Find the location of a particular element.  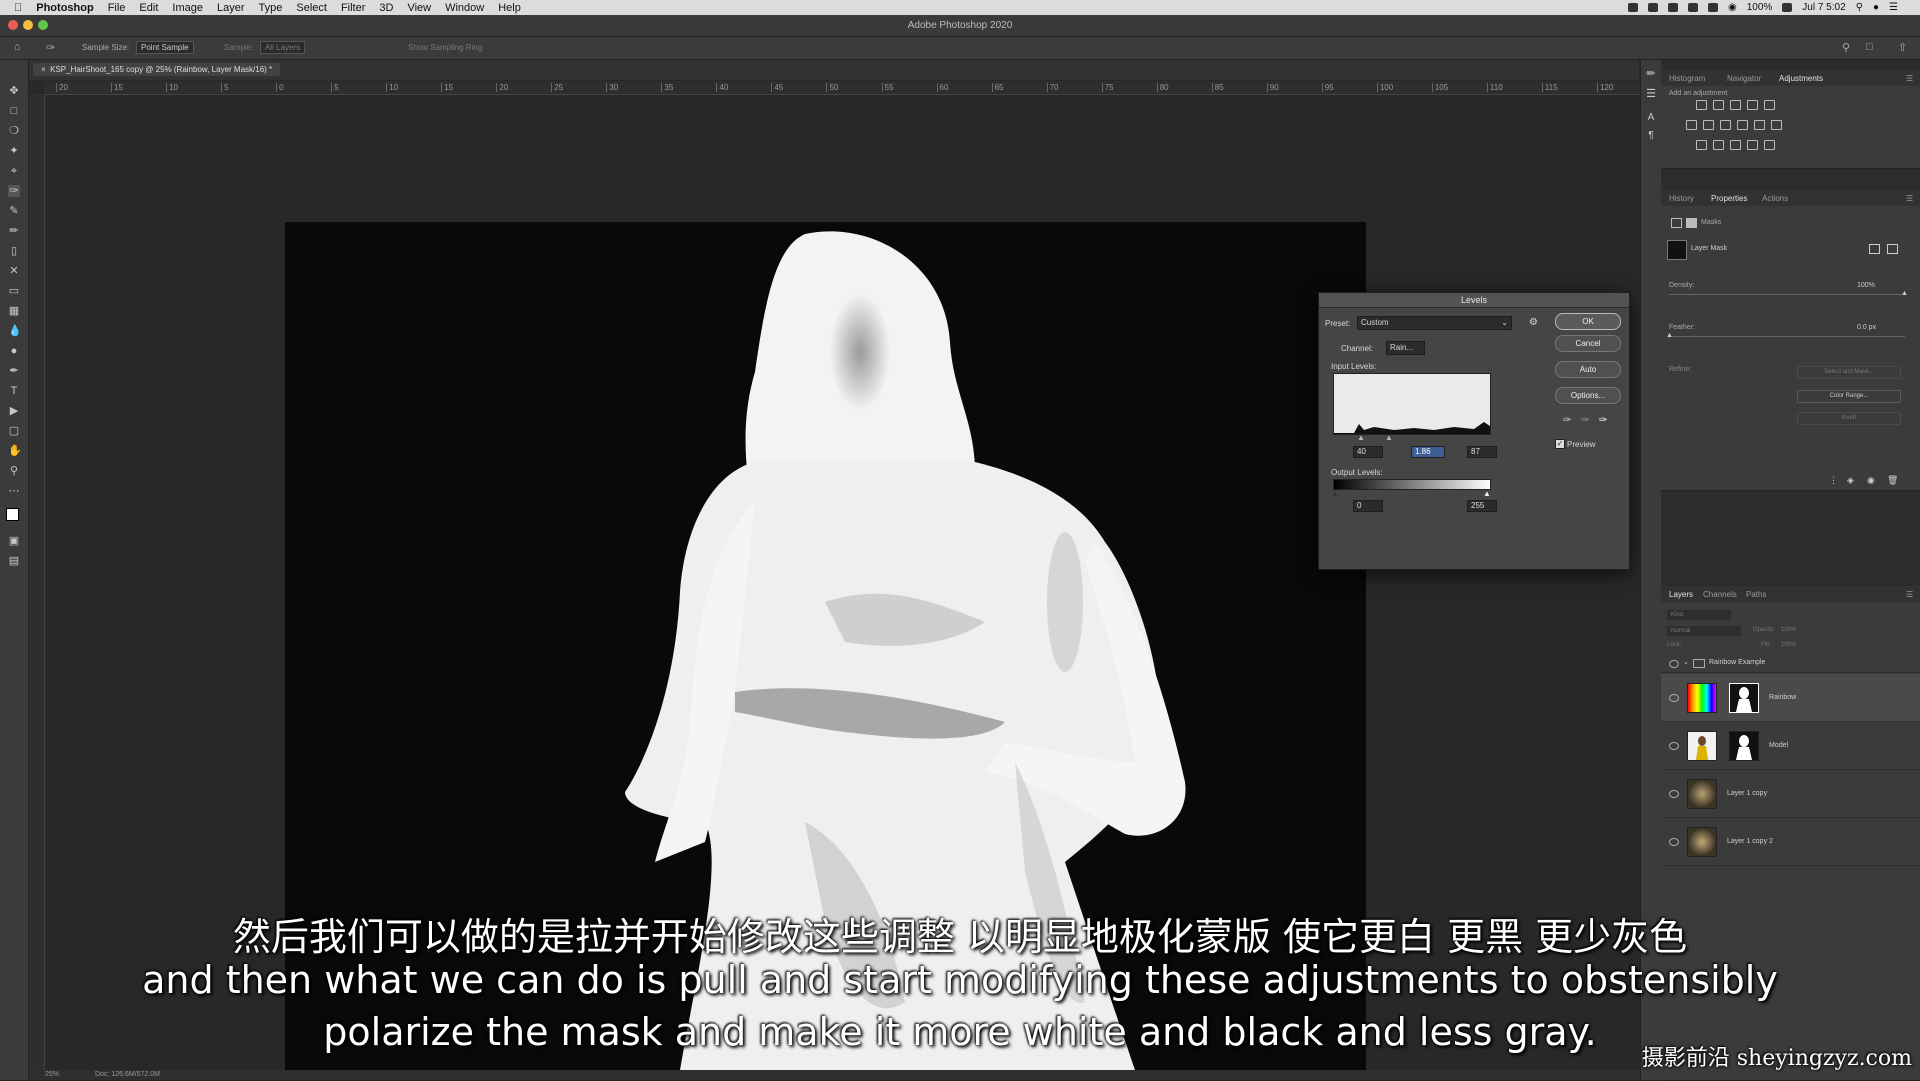

menu-window: Window is located at coordinates (464, 8).